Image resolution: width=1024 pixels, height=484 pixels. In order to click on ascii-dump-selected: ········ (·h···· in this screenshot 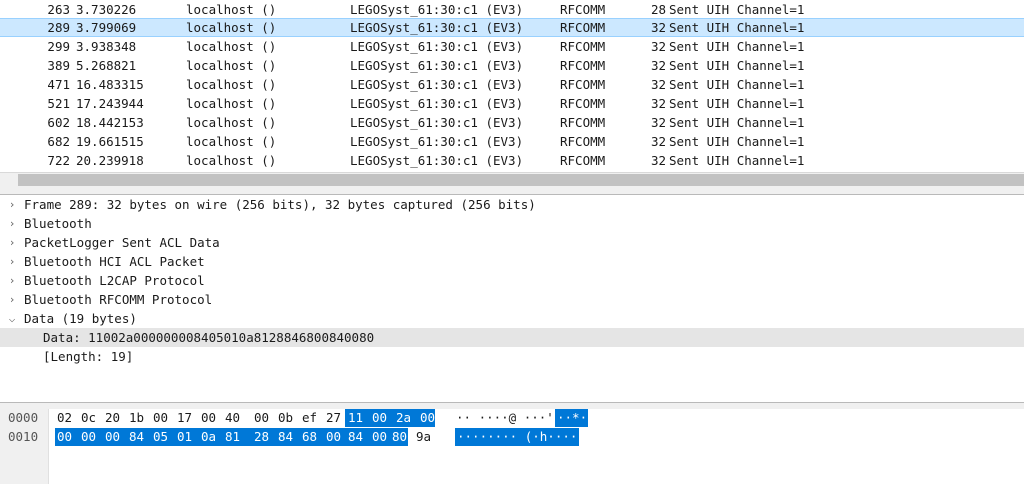, I will do `click(517, 437)`.